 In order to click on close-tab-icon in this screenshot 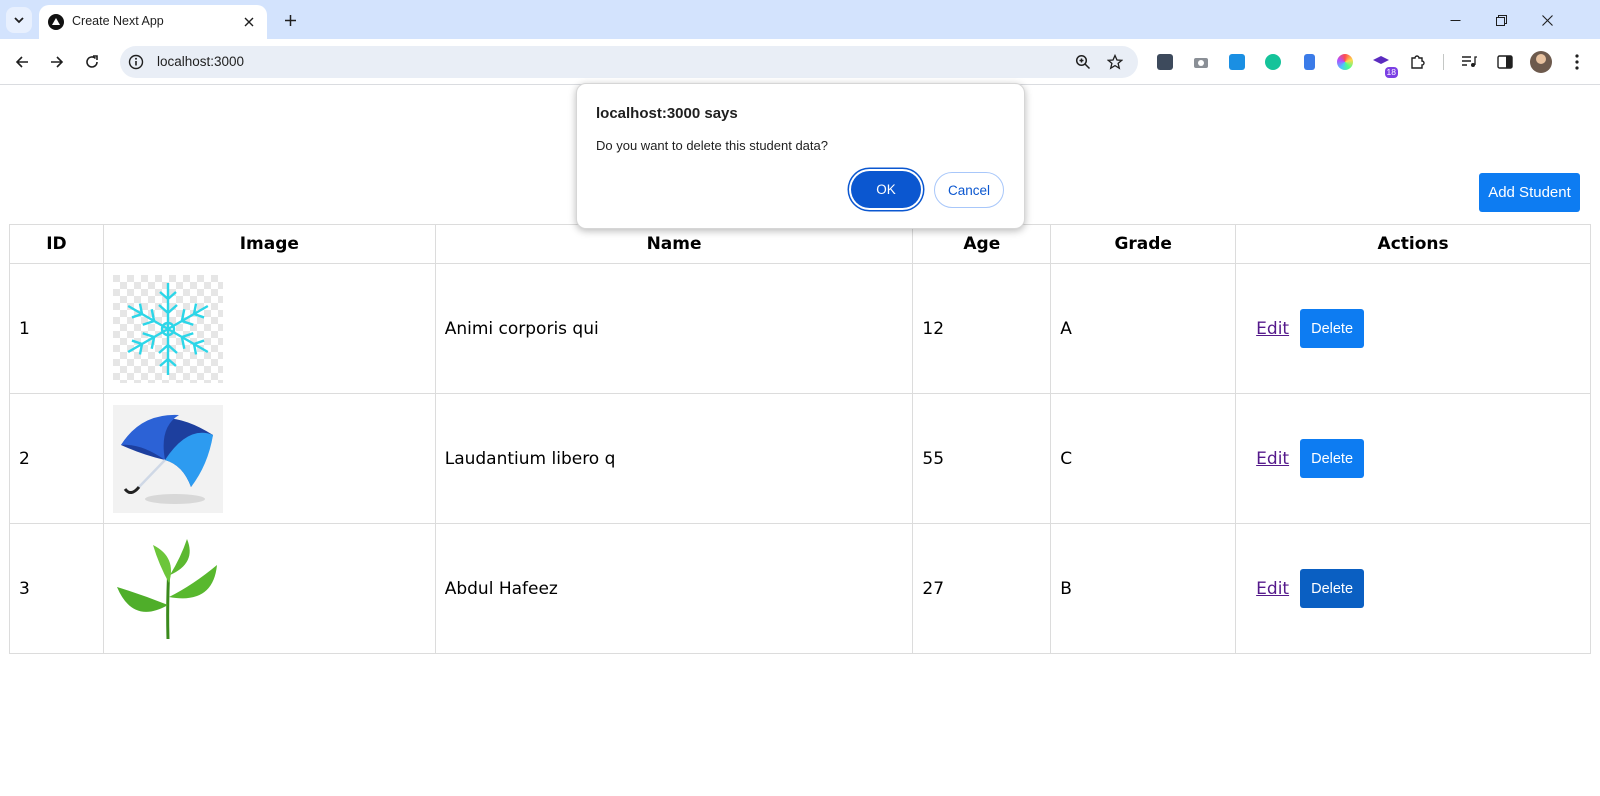, I will do `click(249, 22)`.